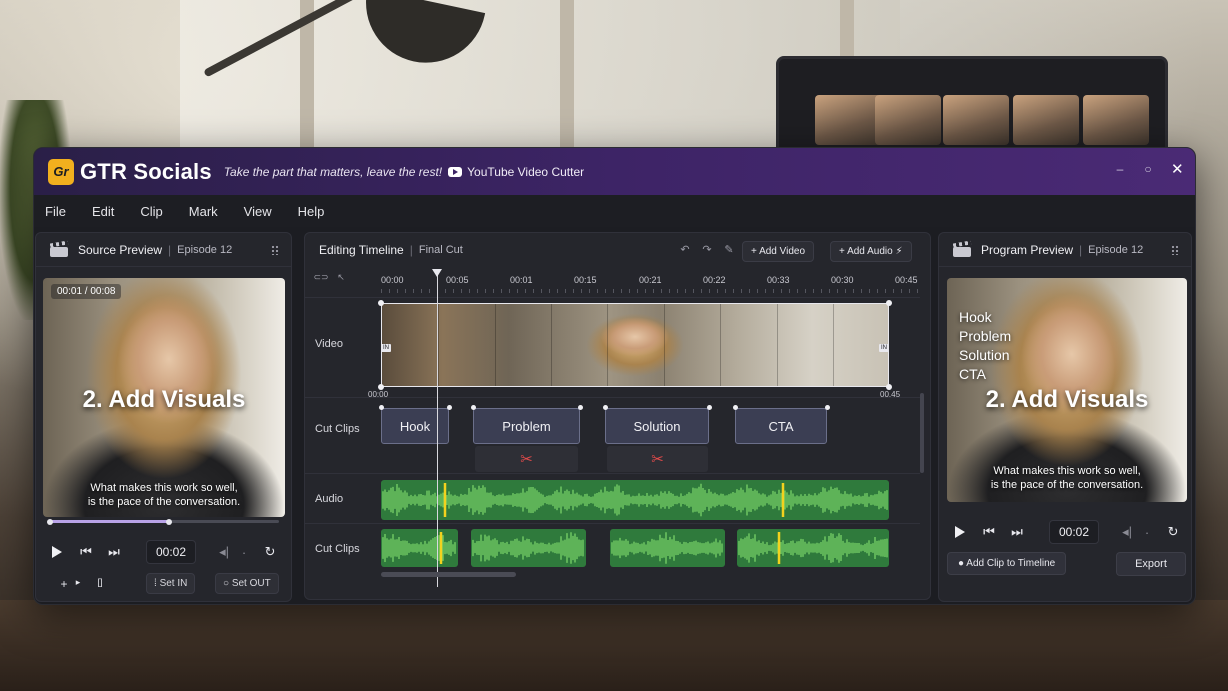 This screenshot has height=691, width=1228. I want to click on magnet-icon: ✎, so click(729, 249).